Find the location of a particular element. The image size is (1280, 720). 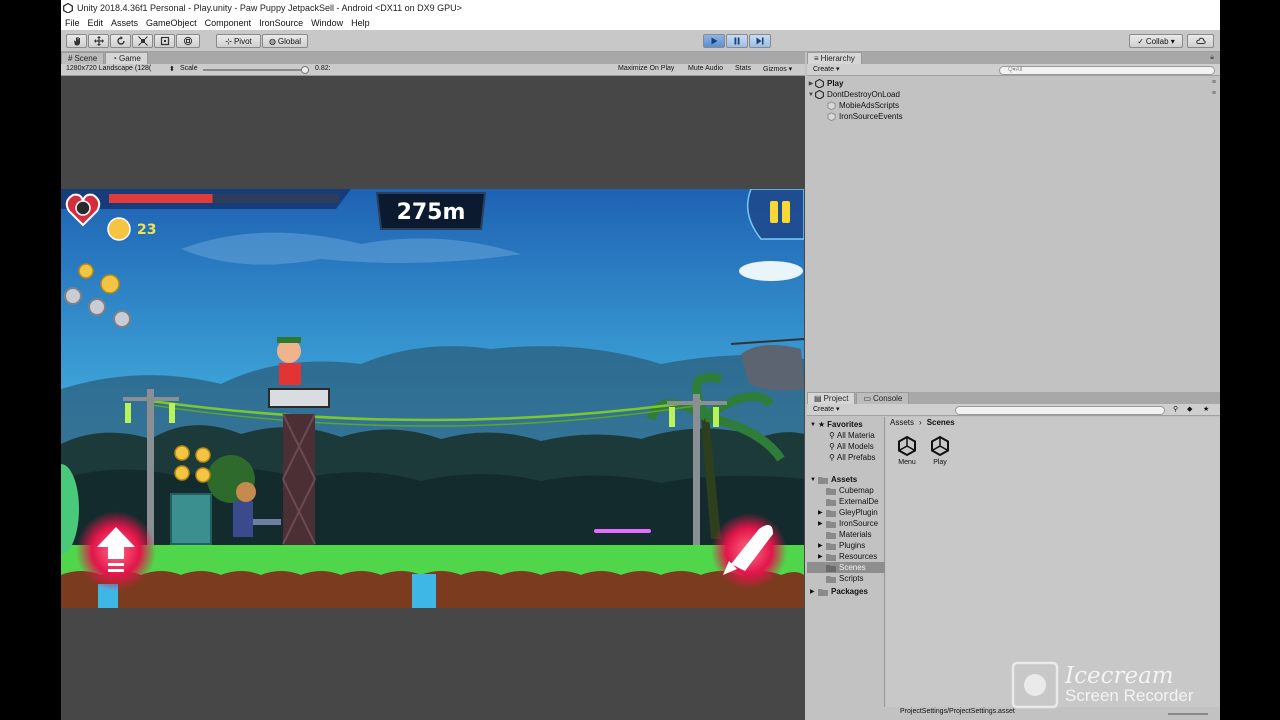

favorite-item: ⚲ All Models is located at coordinates (851, 446).